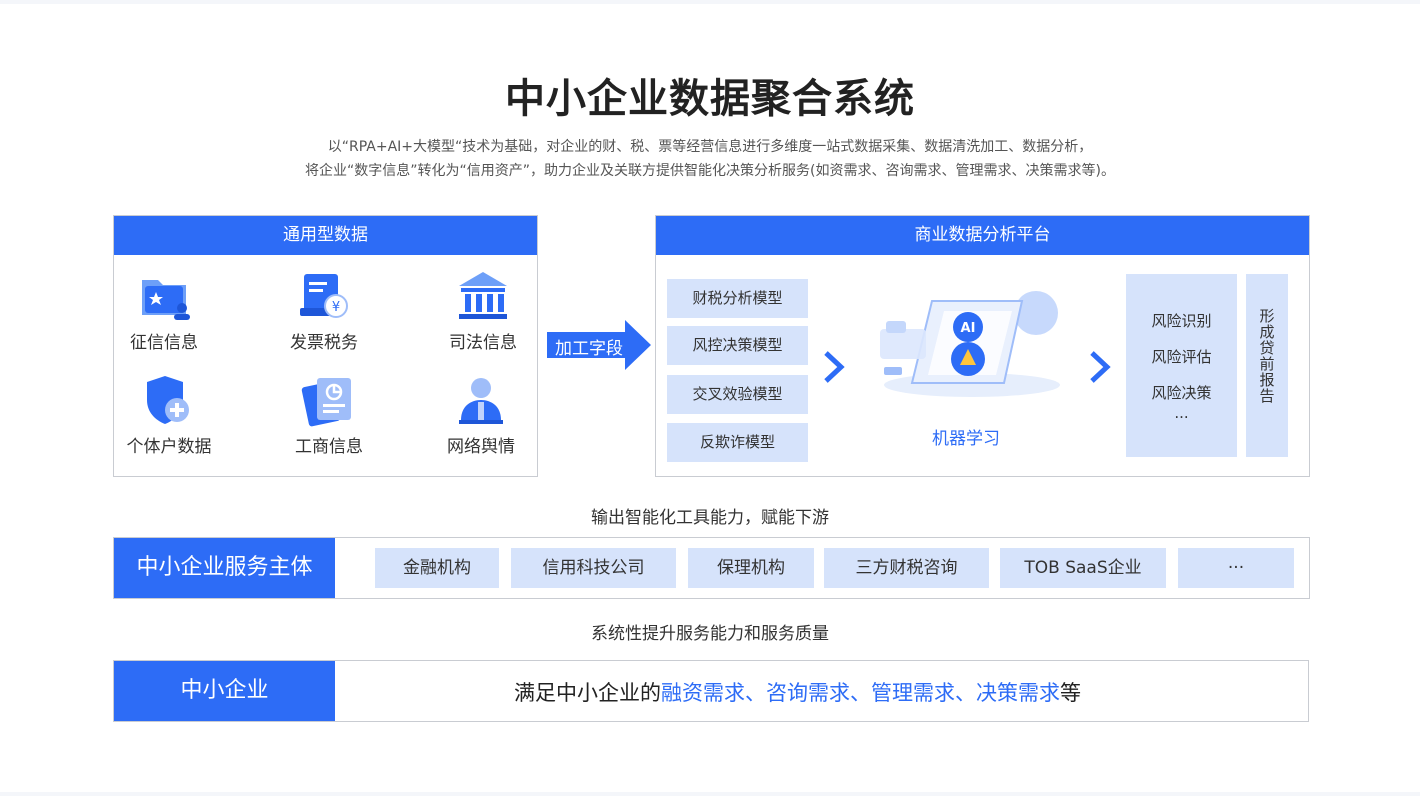  I want to click on report-label: 形 成 贷 前 报 告, so click(1267, 356).